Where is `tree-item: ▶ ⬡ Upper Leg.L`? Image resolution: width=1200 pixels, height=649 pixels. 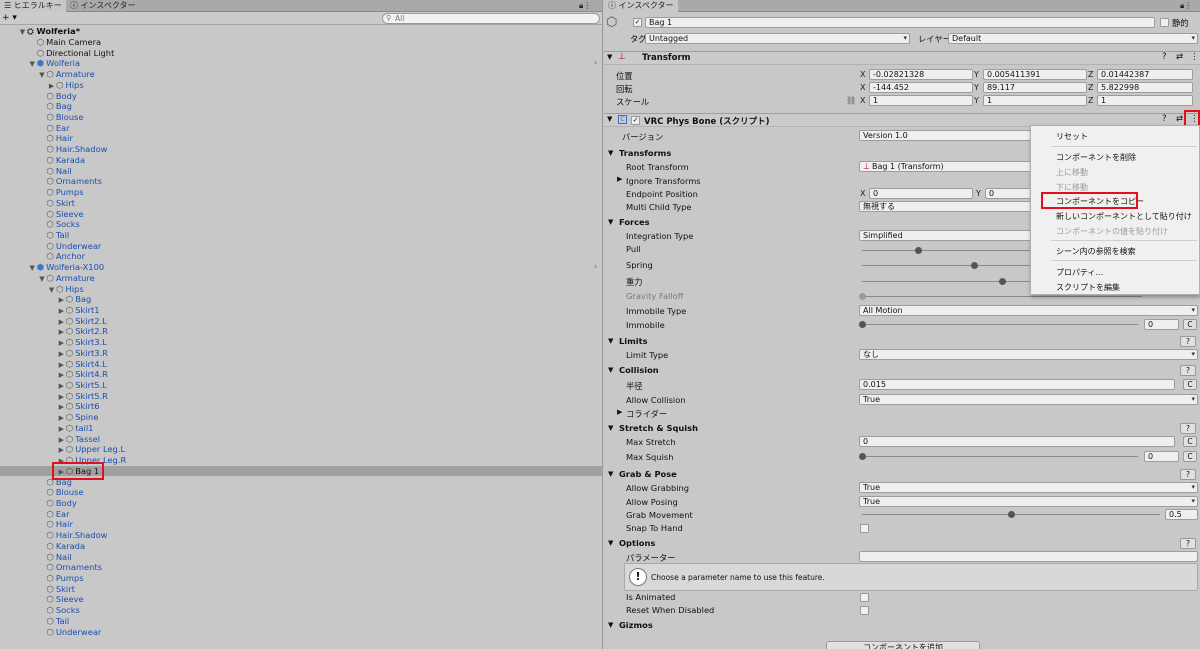
tree-item: ▶ ⬡ Upper Leg.L is located at coordinates (301, 449).